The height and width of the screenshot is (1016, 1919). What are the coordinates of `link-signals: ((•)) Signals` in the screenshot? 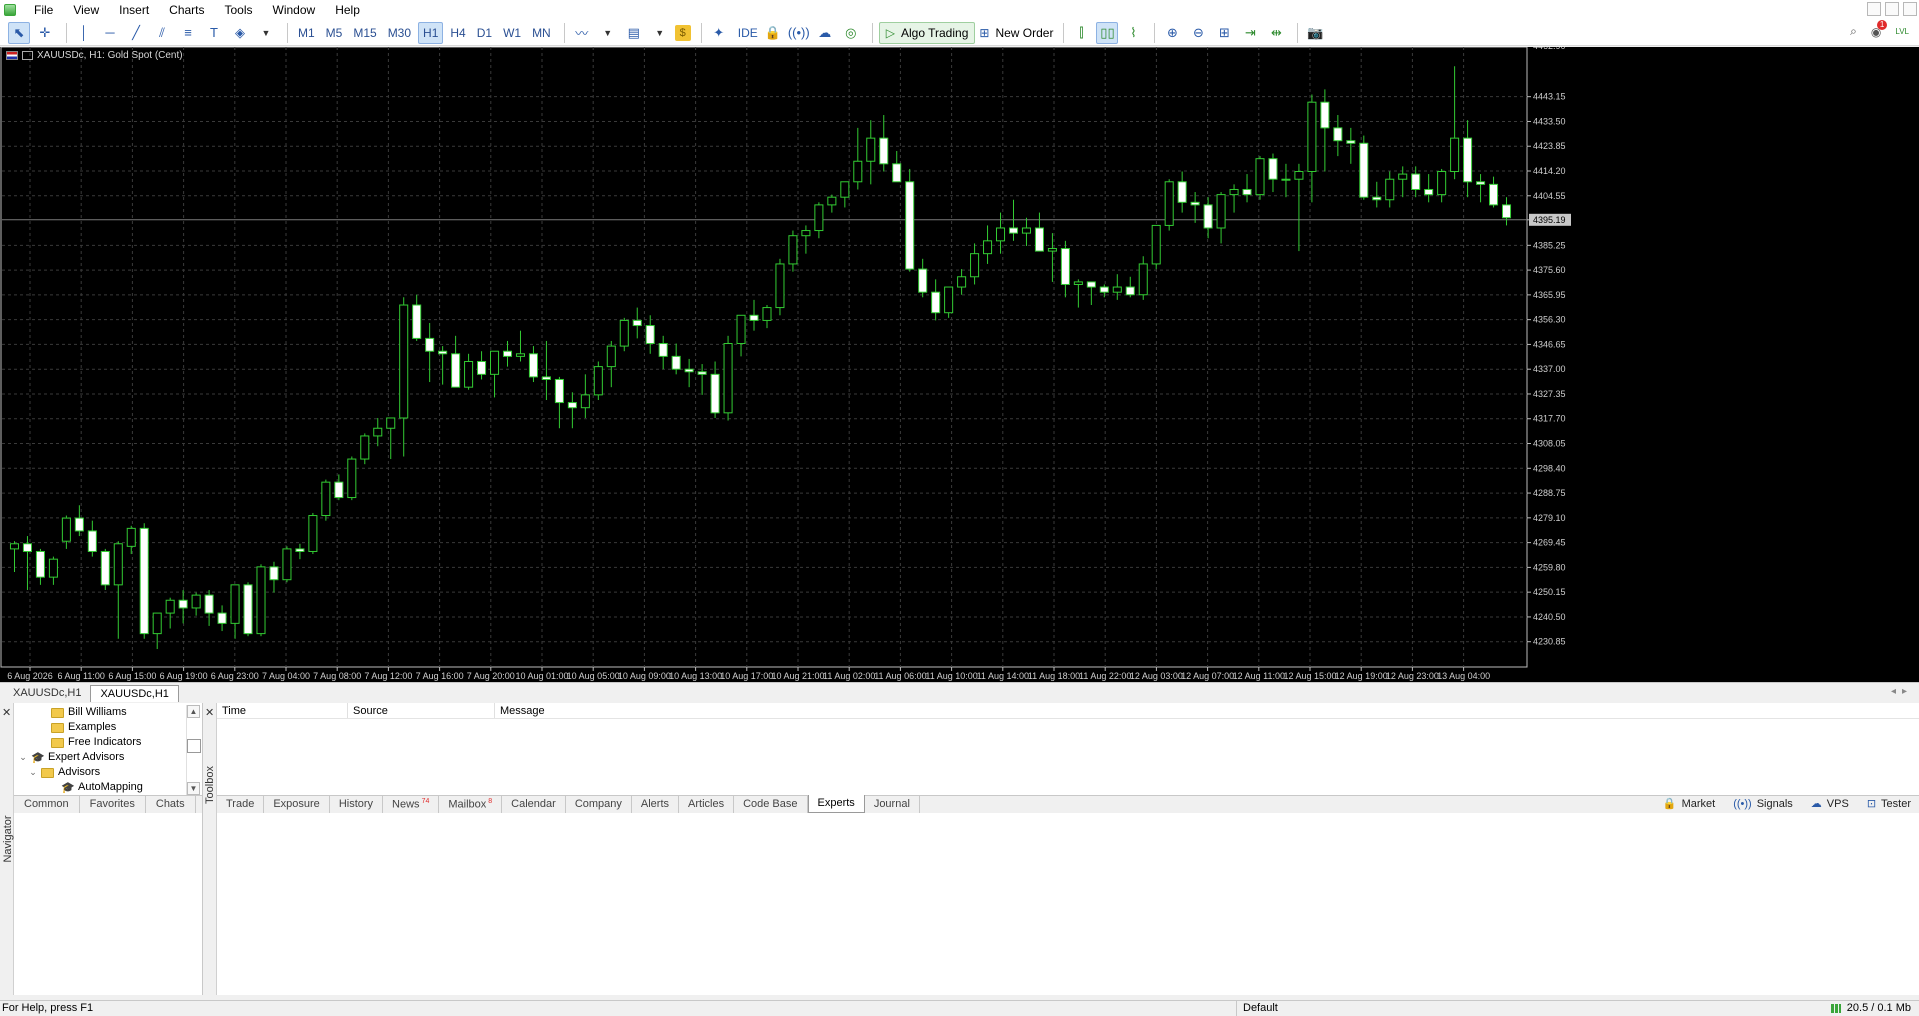 It's located at (1763, 804).